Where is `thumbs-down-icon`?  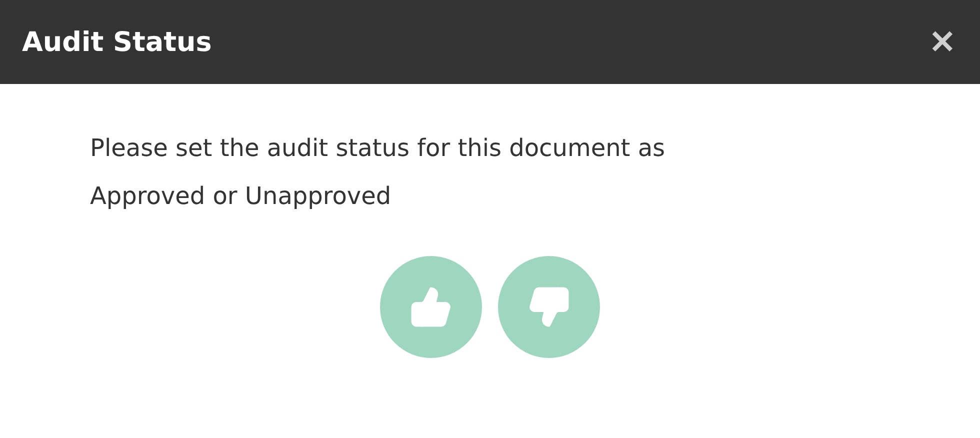
thumbs-down-icon is located at coordinates (549, 307).